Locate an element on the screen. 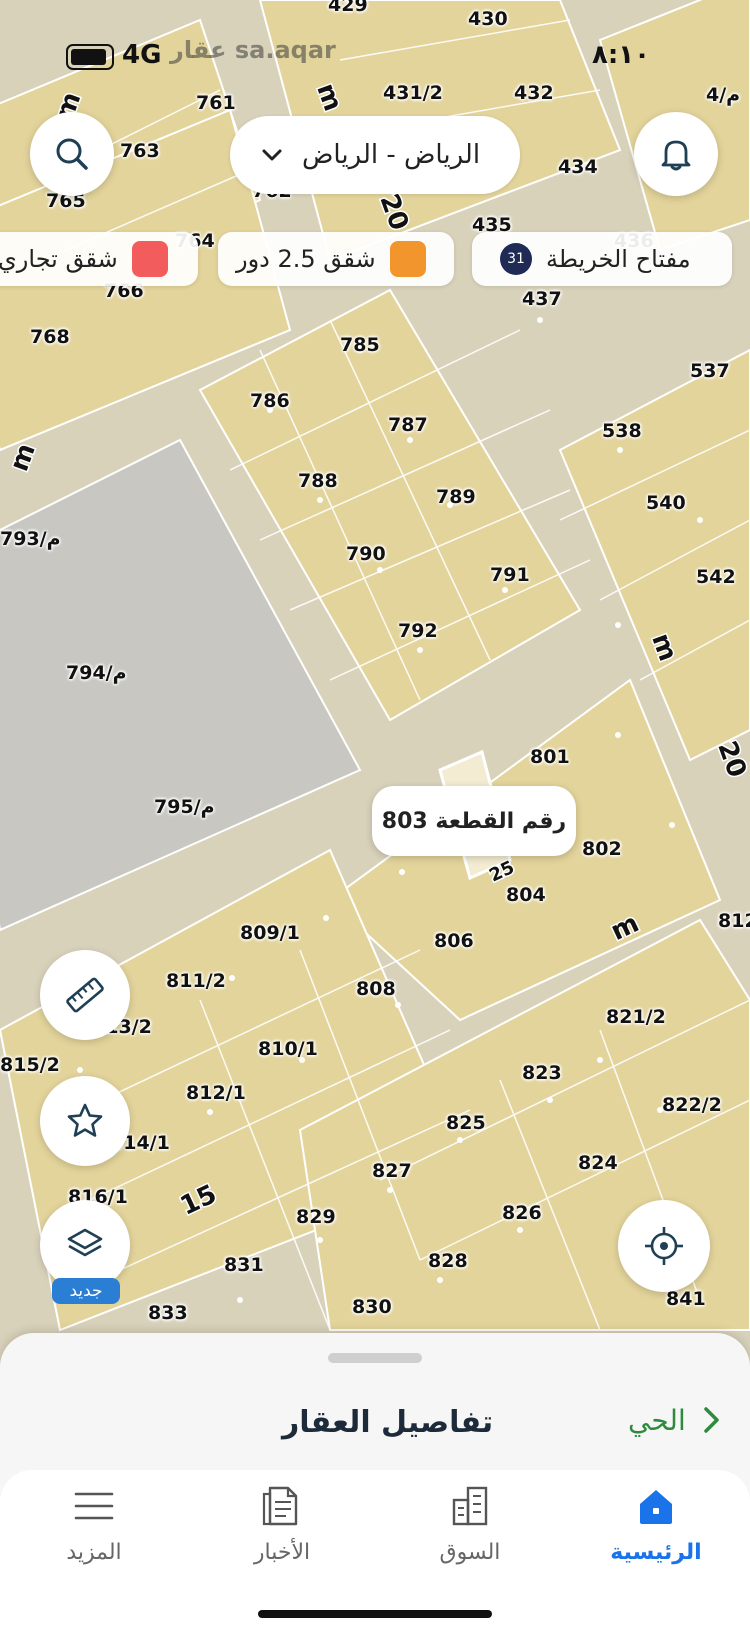  plot-label: 793/م is located at coordinates (30, 539).